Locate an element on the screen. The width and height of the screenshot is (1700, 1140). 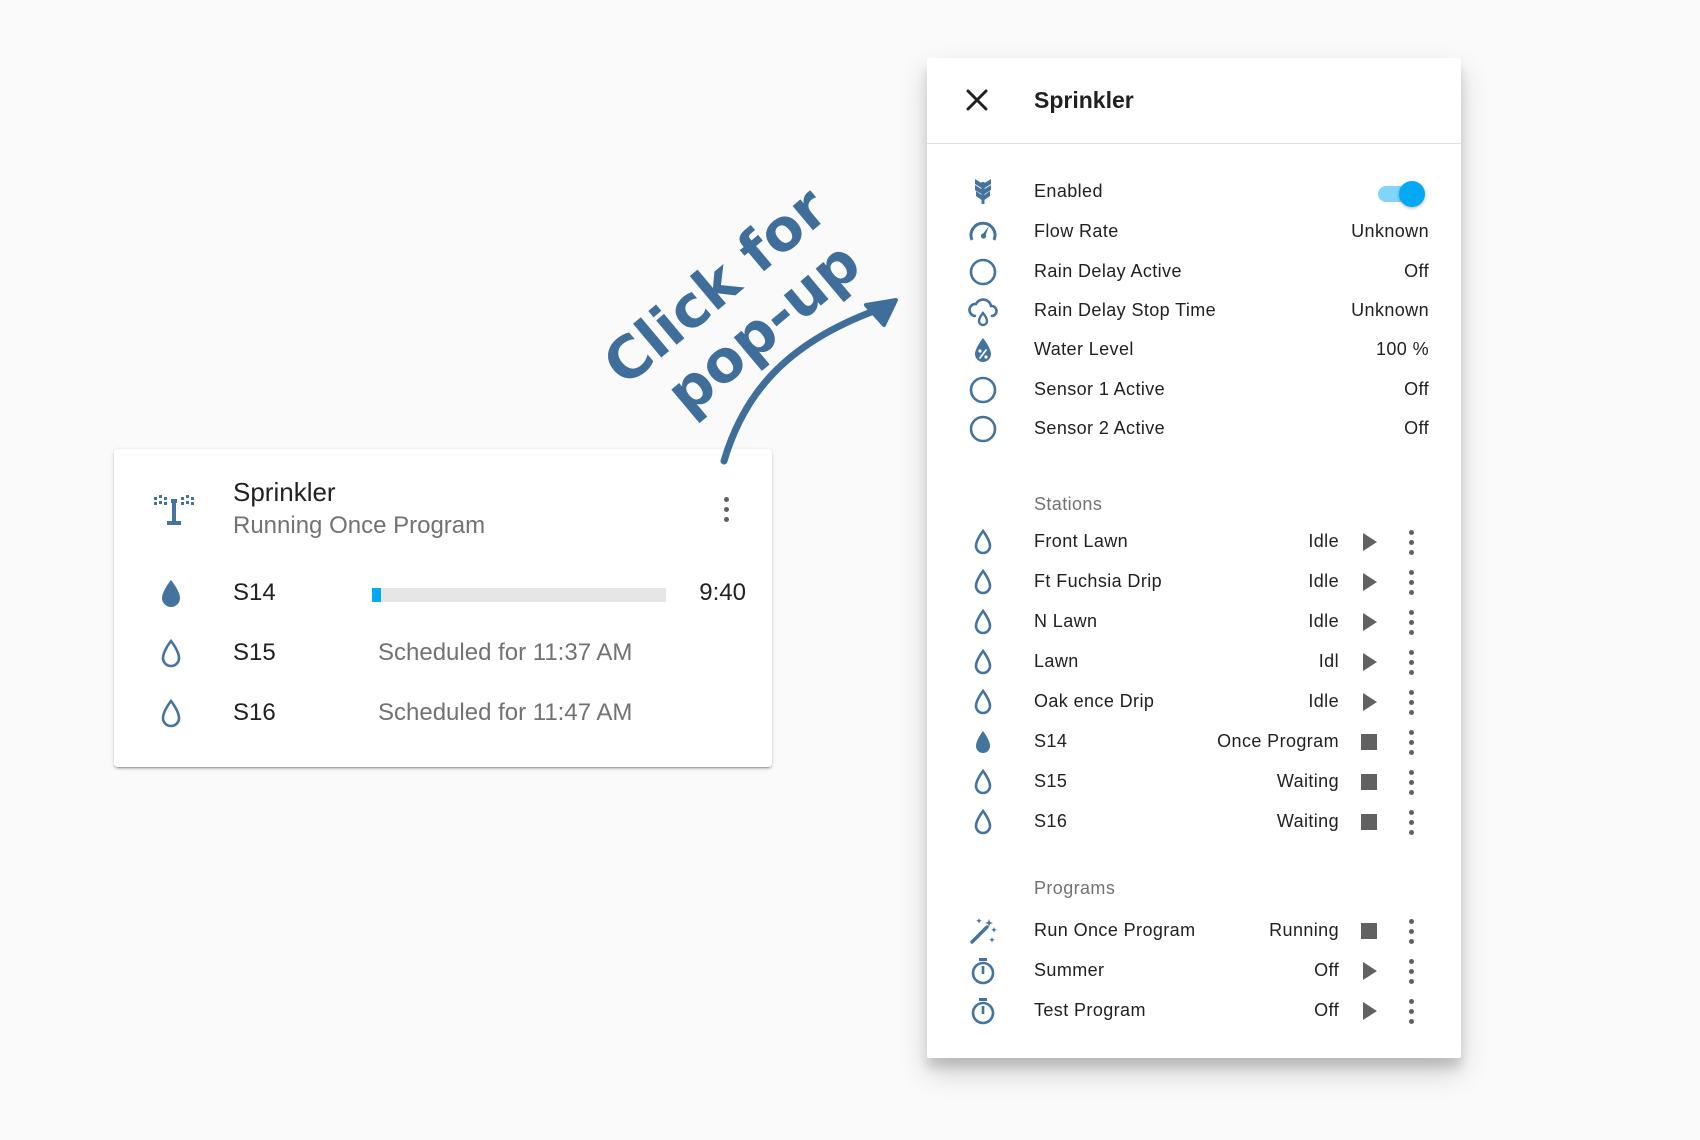
card-station-row: S14 9:40 is located at coordinates (443, 593).